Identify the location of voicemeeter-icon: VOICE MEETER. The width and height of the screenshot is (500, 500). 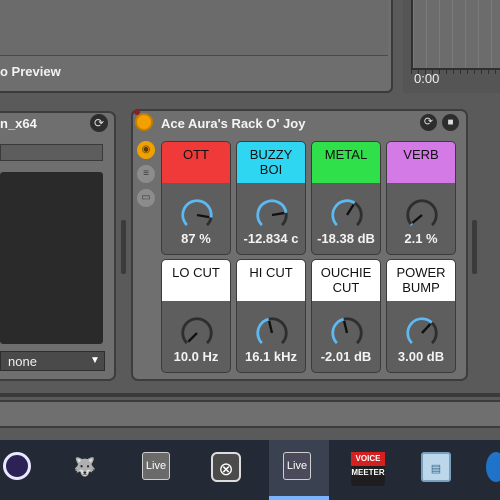
(368, 469).